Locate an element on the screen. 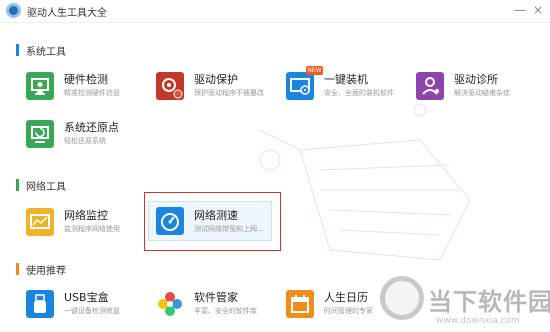 The width and height of the screenshot is (550, 332). computer-disc-icon is located at coordinates (300, 86).